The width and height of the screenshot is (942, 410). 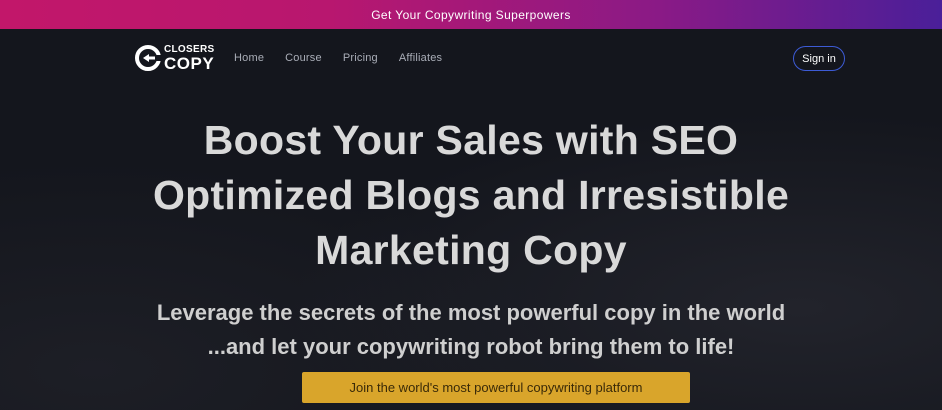 I want to click on primary-nav: Home Course Pricing Affiliates, so click(x=348, y=58).